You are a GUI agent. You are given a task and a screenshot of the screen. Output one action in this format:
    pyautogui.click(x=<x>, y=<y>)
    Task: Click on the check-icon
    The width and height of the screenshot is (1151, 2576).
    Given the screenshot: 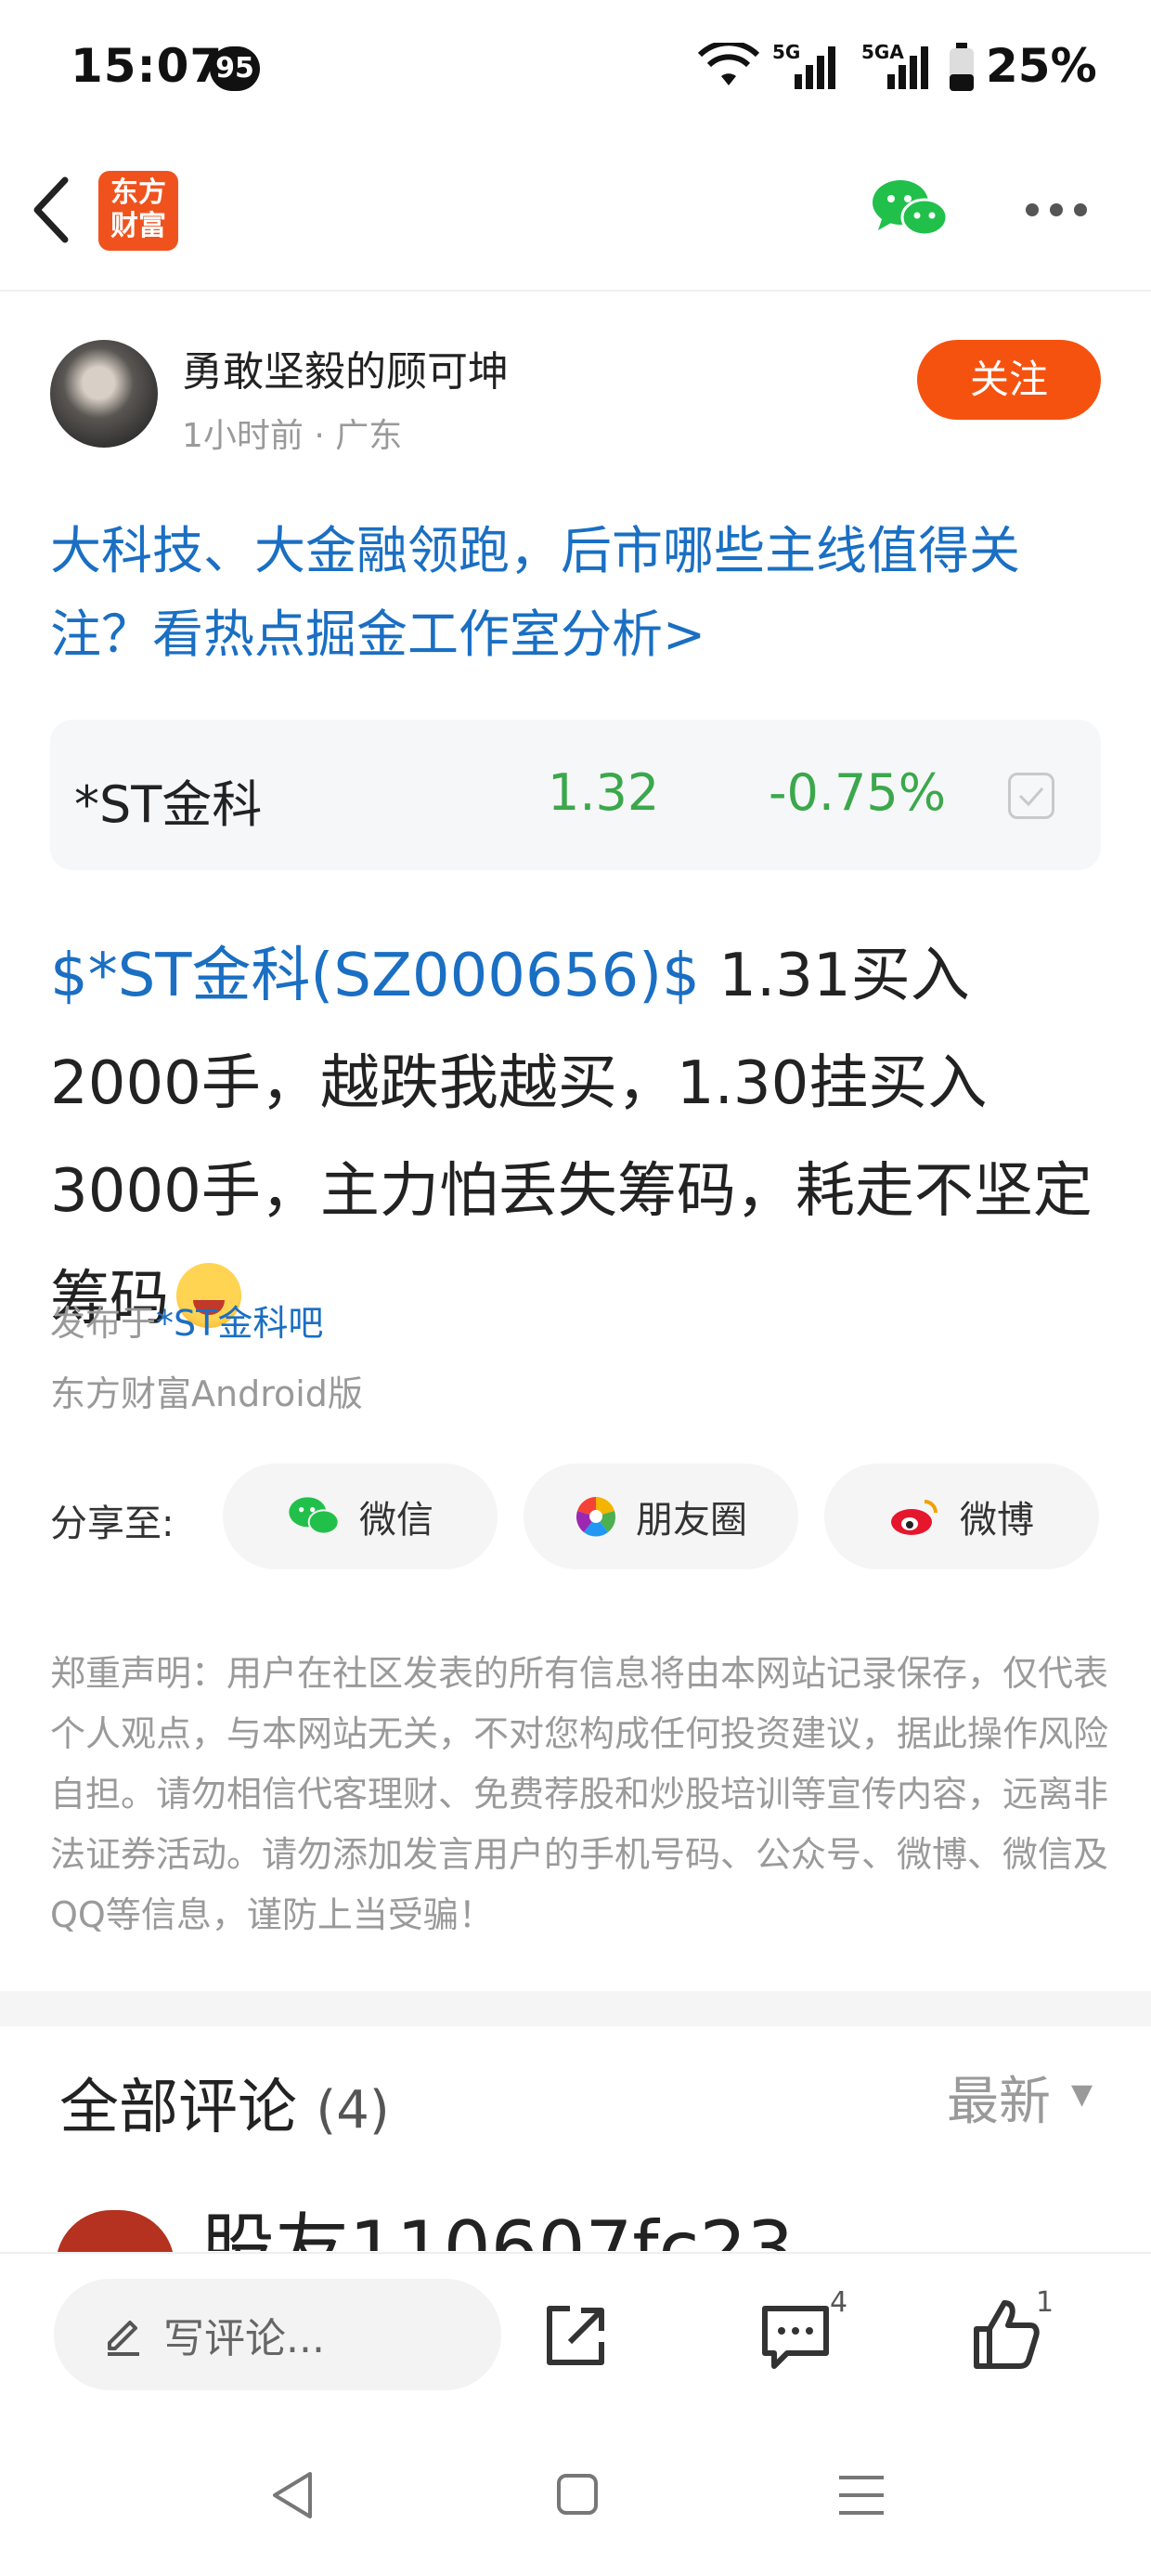 What is the action you would take?
    pyautogui.click(x=1031, y=797)
    